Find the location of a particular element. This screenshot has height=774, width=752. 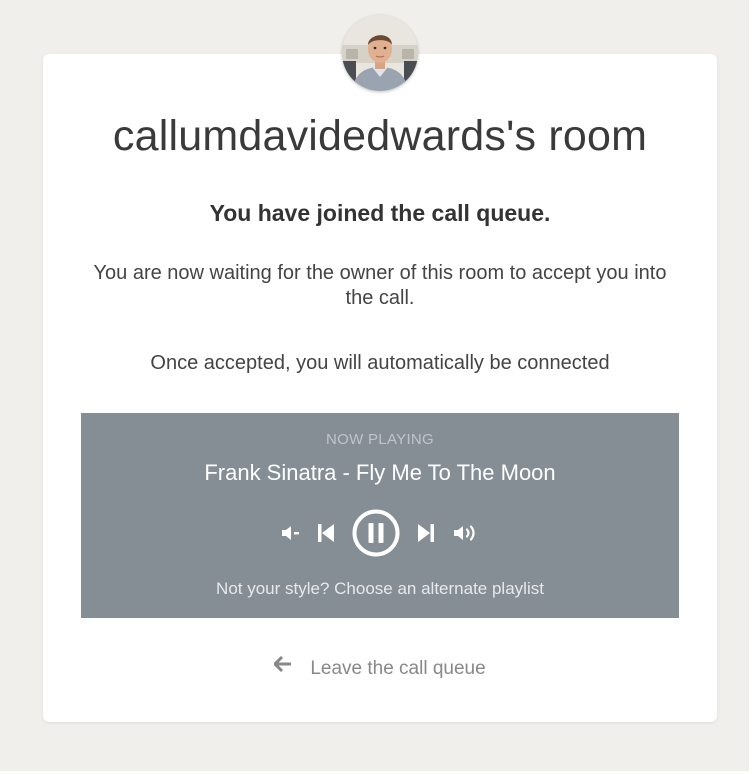

skip-previous-icon is located at coordinates (326, 533).